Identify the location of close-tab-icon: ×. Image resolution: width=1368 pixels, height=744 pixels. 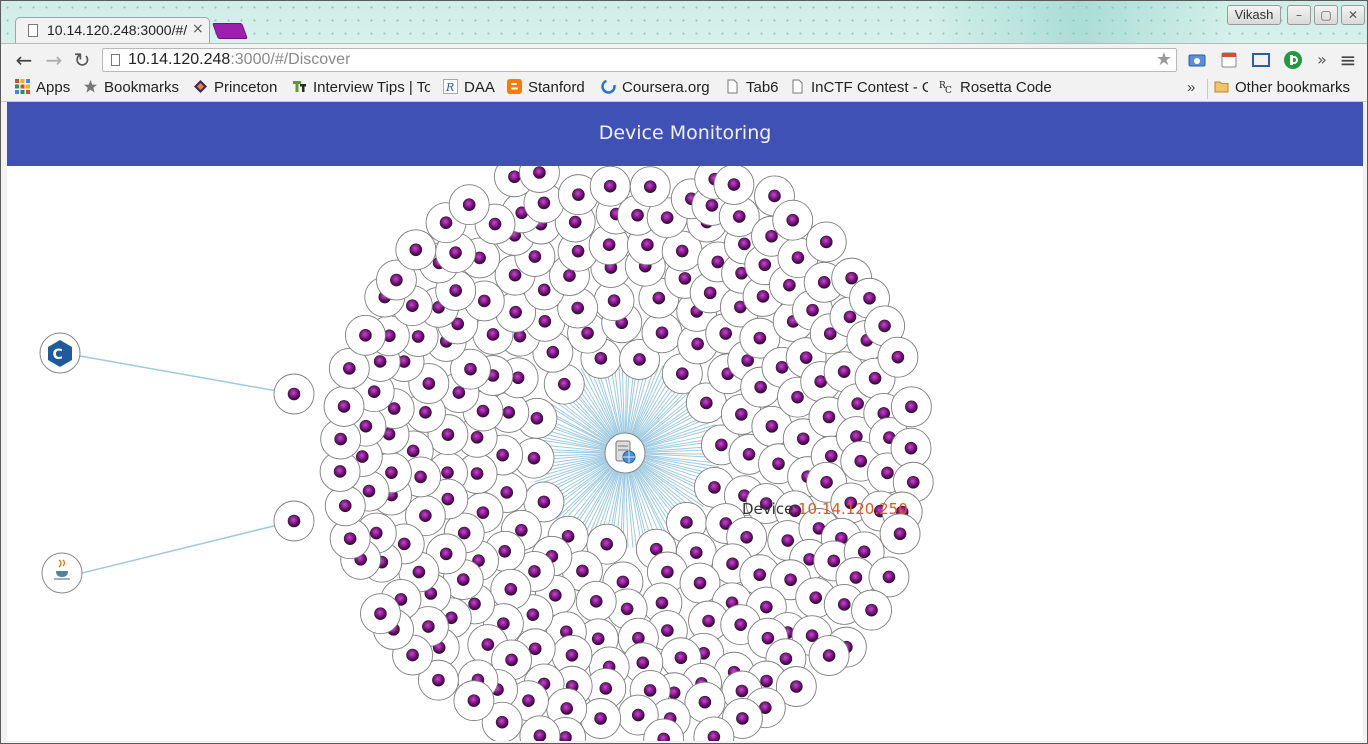
(198, 29).